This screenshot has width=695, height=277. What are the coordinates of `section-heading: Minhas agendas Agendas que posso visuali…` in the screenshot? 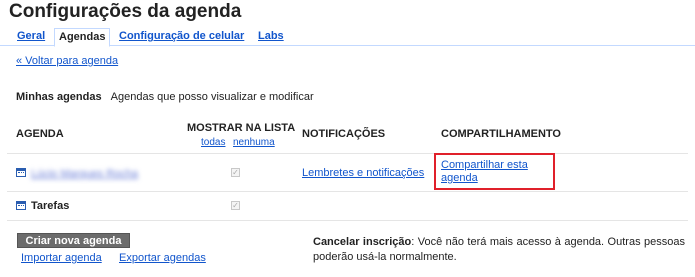 It's located at (165, 97).